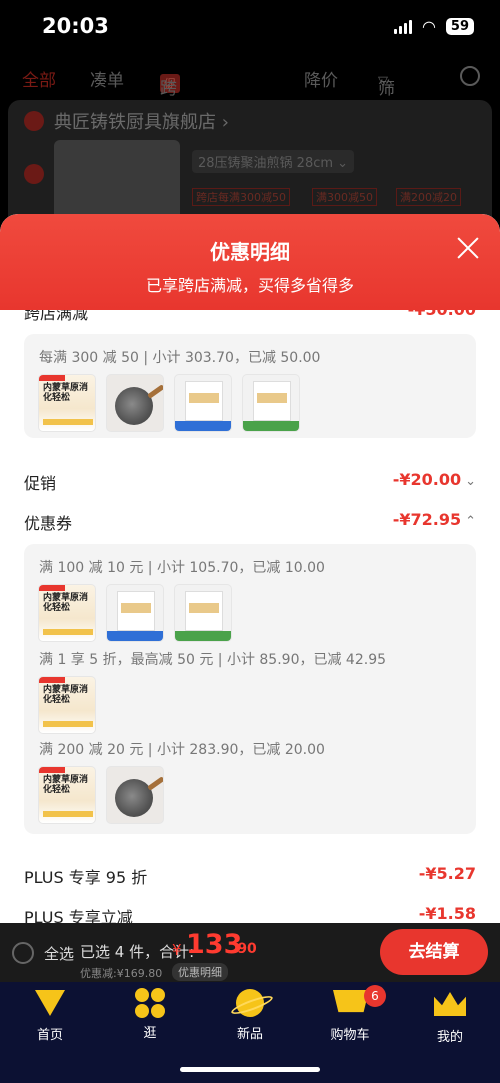 The height and width of the screenshot is (1083, 500). I want to click on tab-home-label: 首页, so click(49, 1035).